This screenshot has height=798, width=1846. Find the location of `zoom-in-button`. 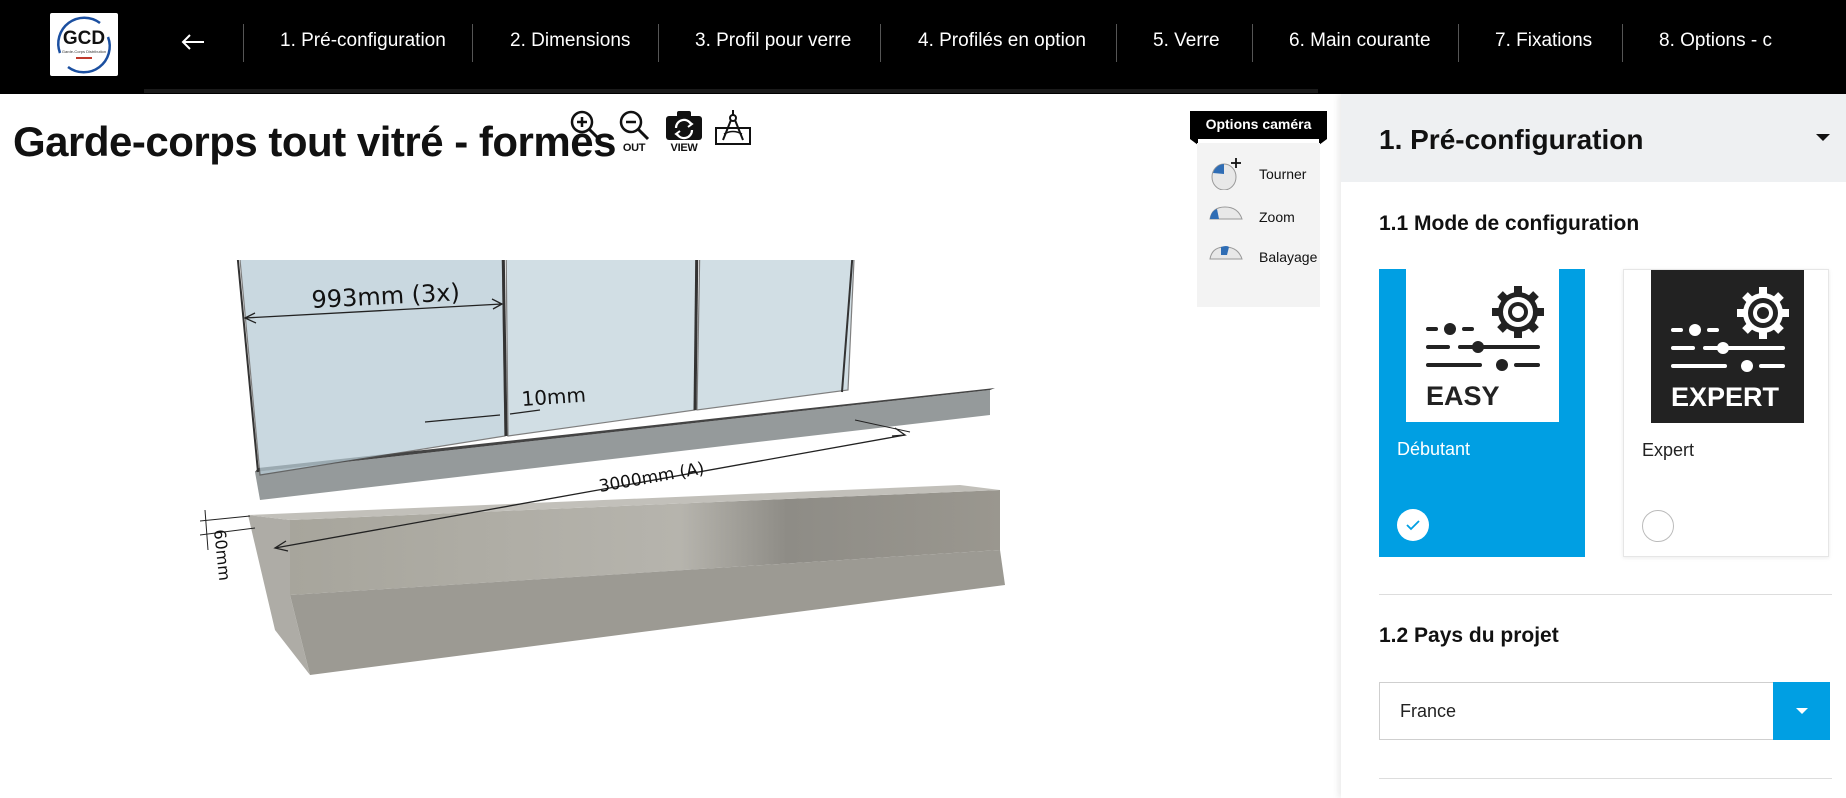

zoom-in-button is located at coordinates (585, 133).